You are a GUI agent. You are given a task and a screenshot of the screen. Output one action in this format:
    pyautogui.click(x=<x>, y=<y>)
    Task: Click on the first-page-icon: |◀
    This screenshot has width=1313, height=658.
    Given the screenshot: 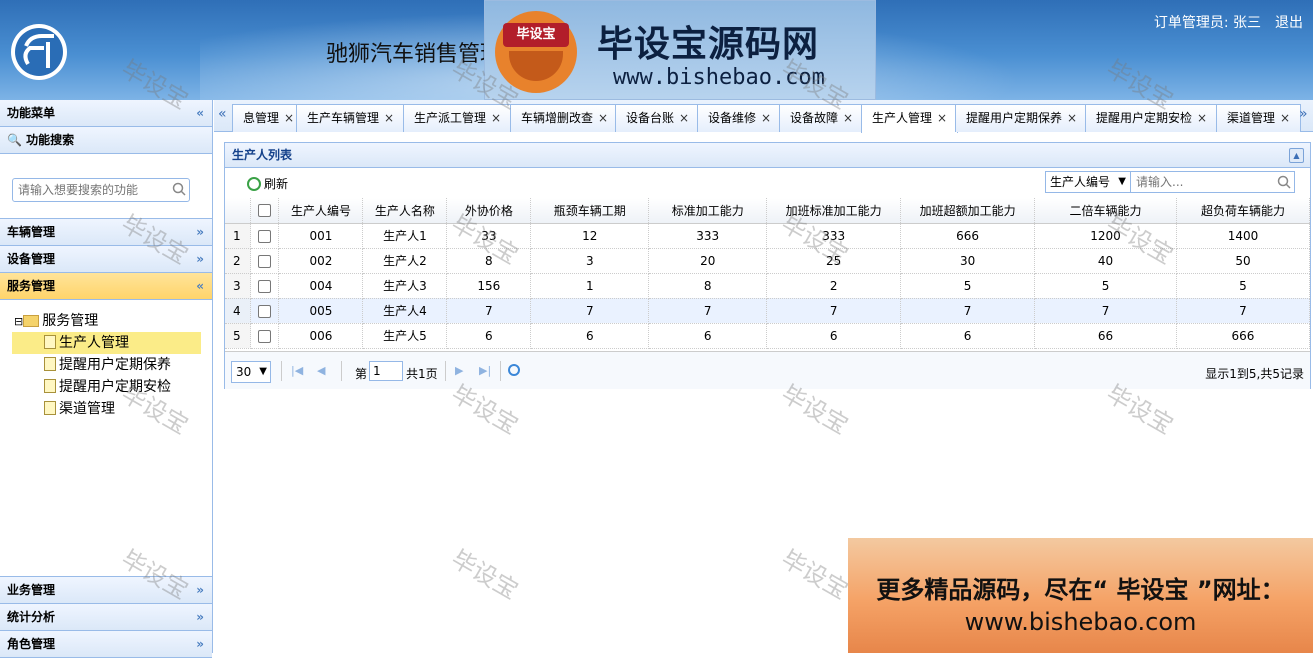 What is the action you would take?
    pyautogui.click(x=297, y=370)
    